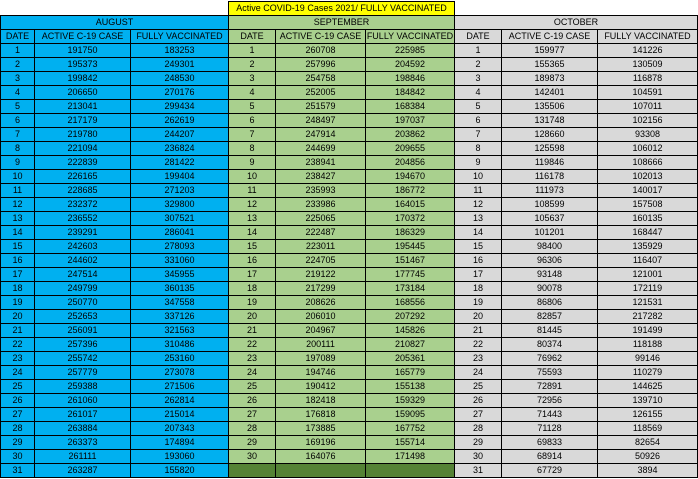 This screenshot has height=479, width=698. I want to click on october-fully-vaccinated-cell: 168447, so click(647, 232).